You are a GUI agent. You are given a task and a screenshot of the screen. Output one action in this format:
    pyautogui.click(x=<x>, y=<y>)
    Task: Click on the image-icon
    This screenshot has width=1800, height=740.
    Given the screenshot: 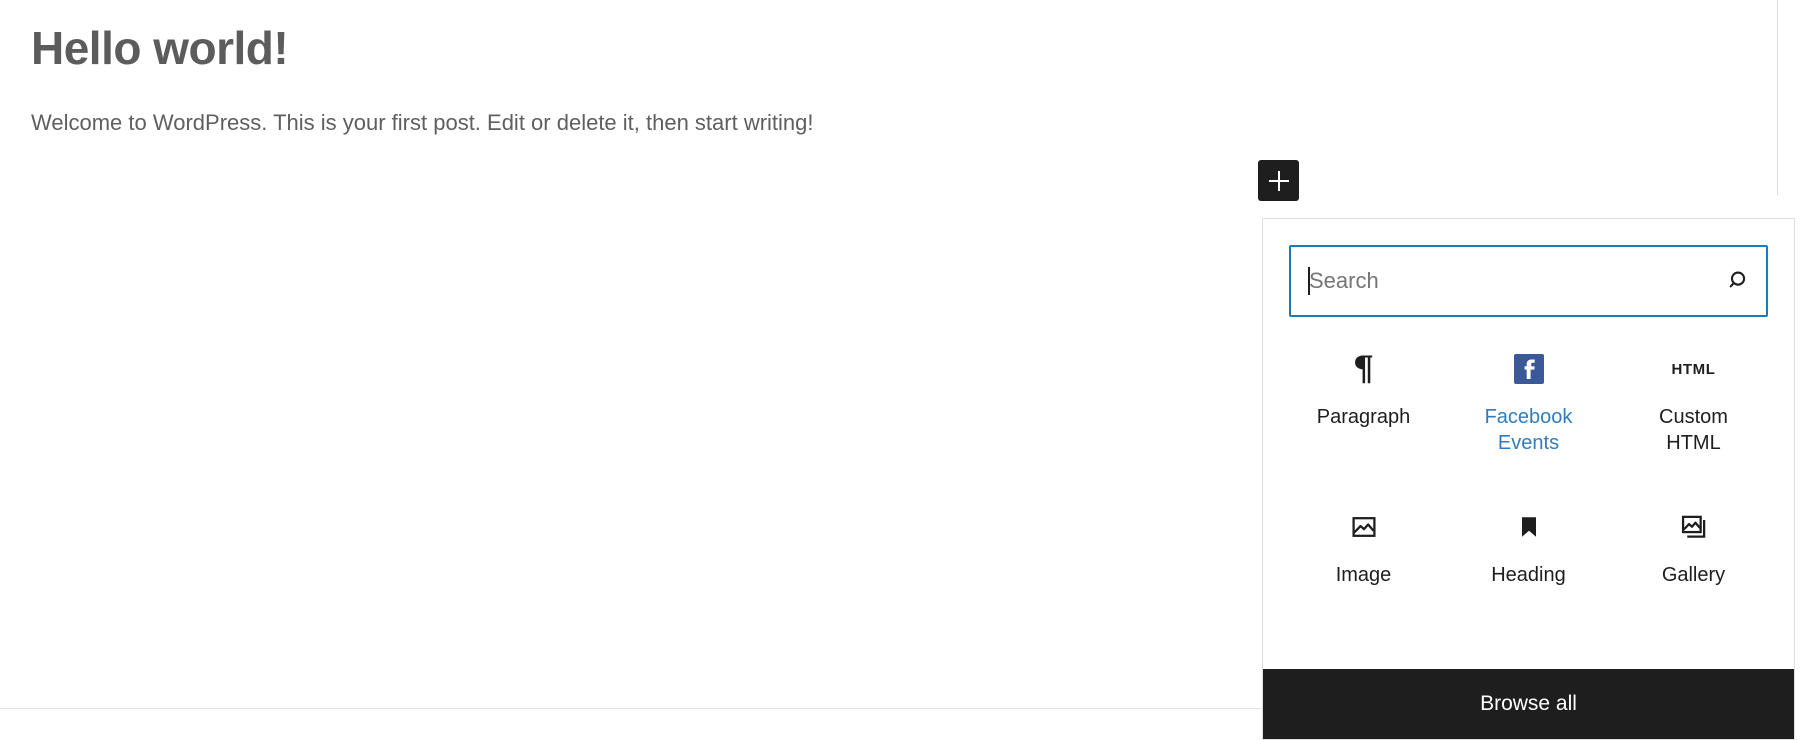 What is the action you would take?
    pyautogui.click(x=1364, y=527)
    